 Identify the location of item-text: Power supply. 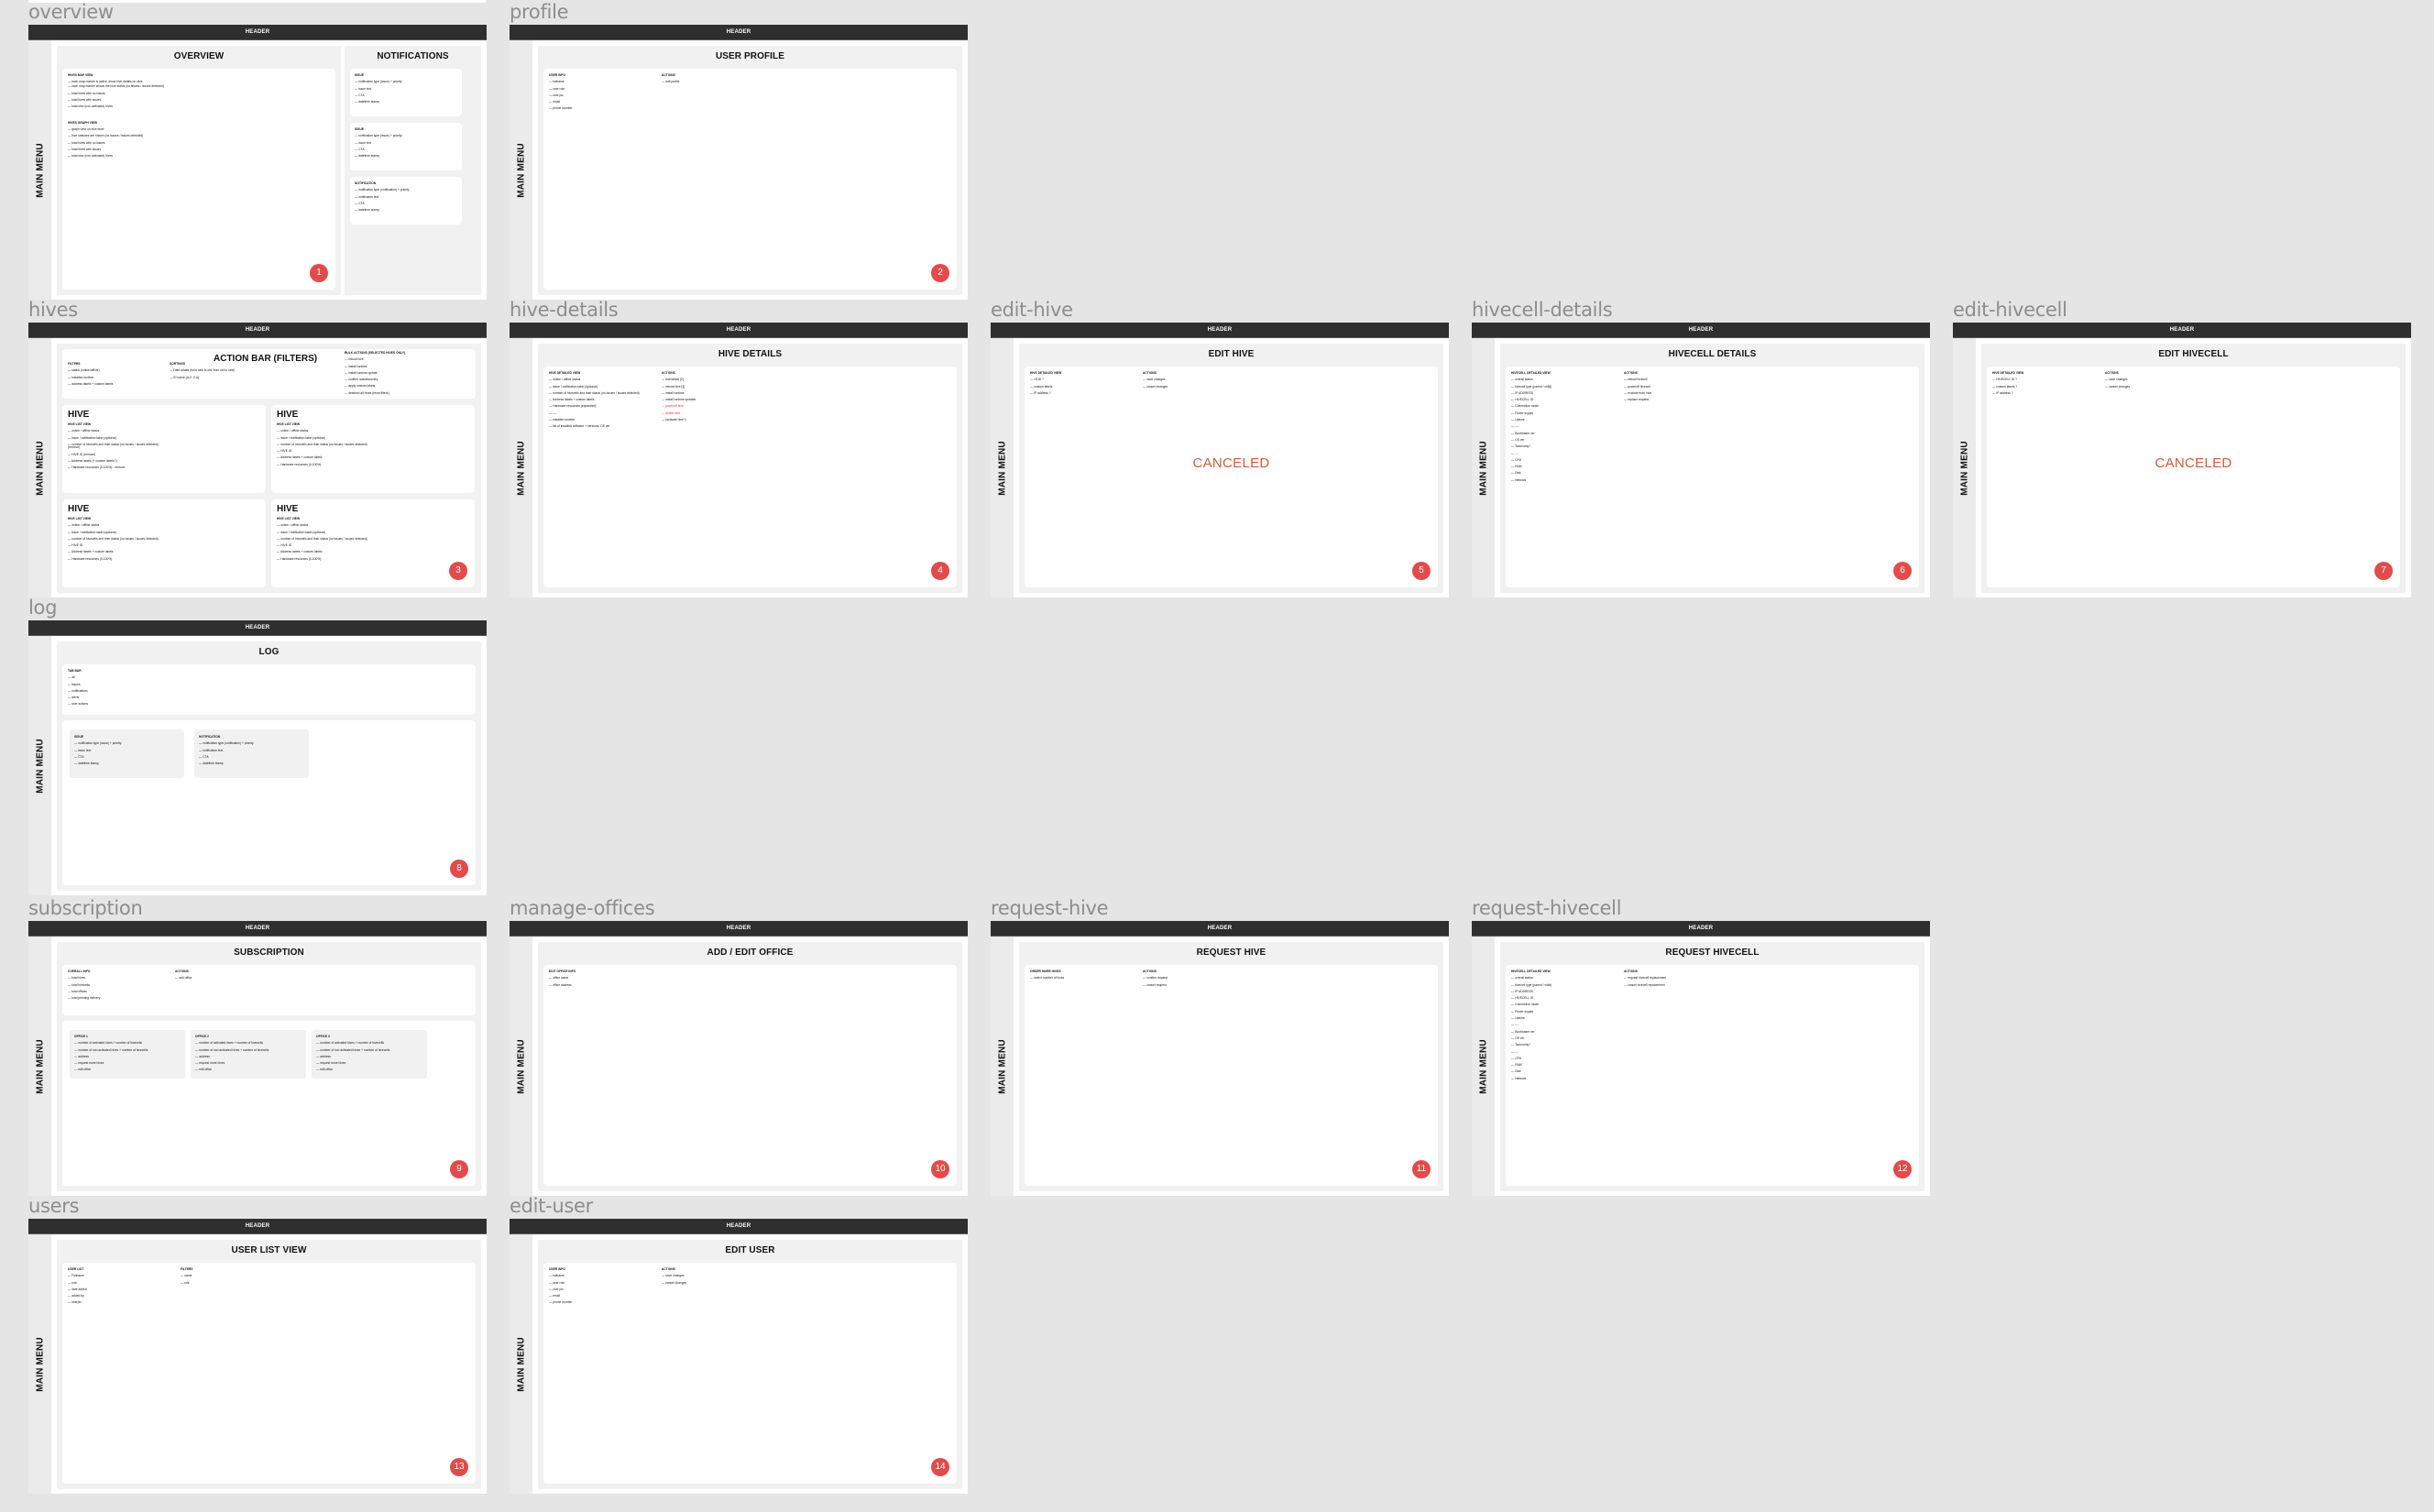
(1525, 1011).